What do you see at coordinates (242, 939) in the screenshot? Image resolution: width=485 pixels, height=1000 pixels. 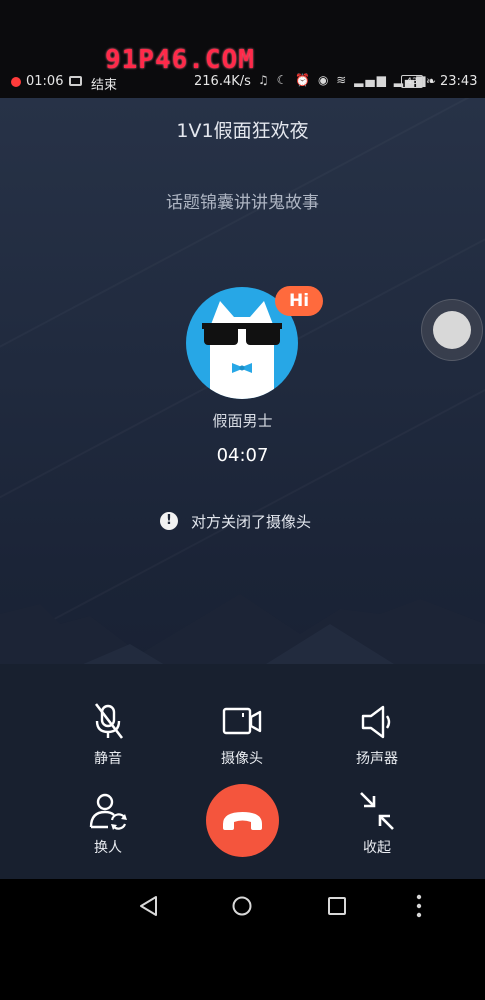 I see `navigation-bar` at bounding box center [242, 939].